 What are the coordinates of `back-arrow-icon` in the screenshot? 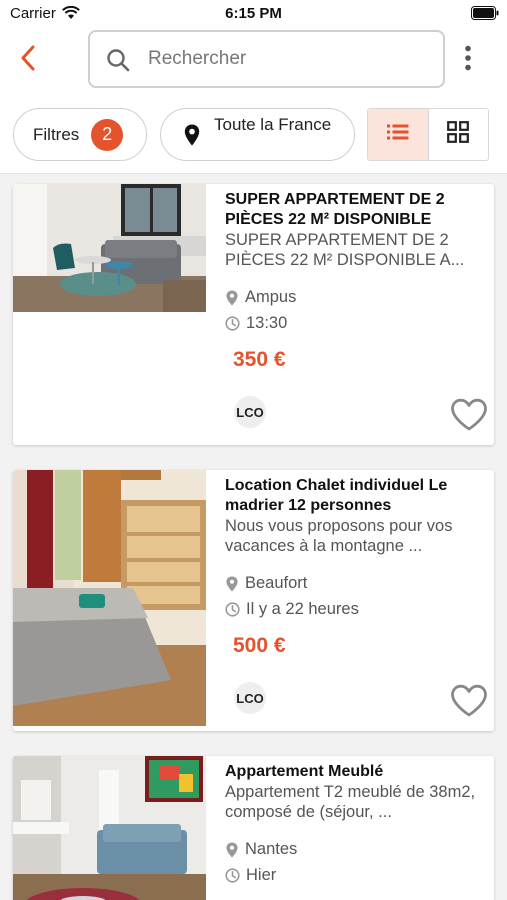 It's located at (28, 60).